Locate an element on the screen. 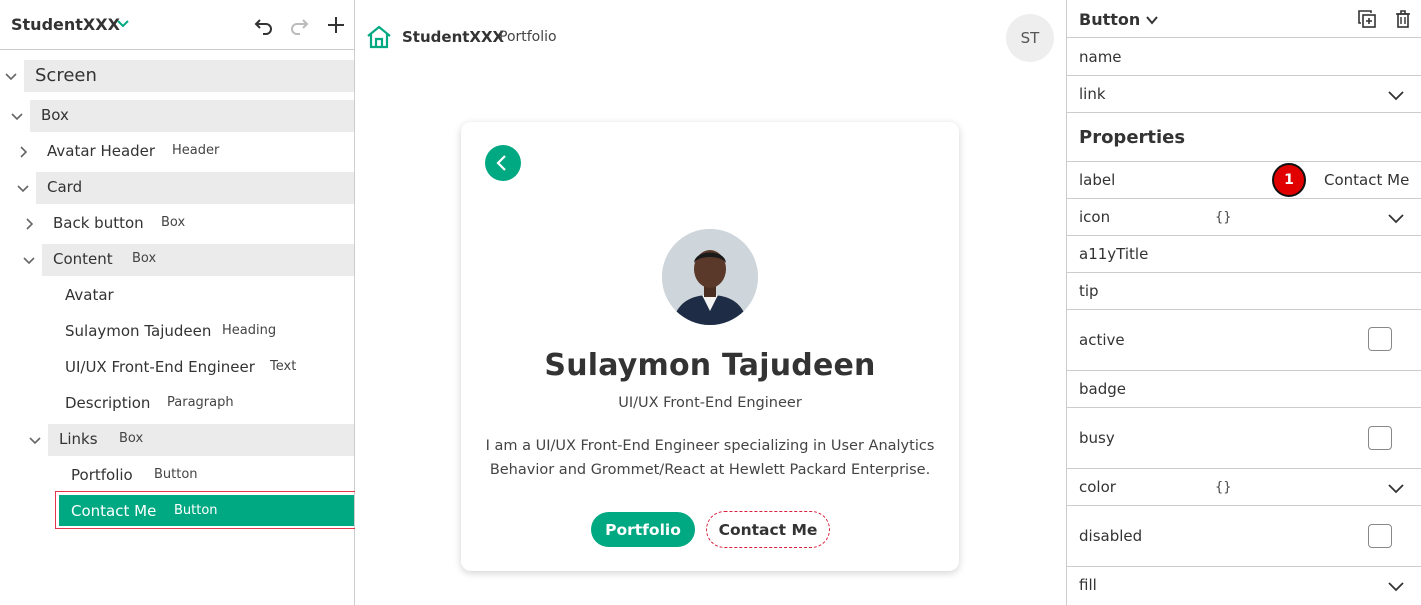 The height and width of the screenshot is (605, 1421). prop-label: busy is located at coordinates (1097, 438).